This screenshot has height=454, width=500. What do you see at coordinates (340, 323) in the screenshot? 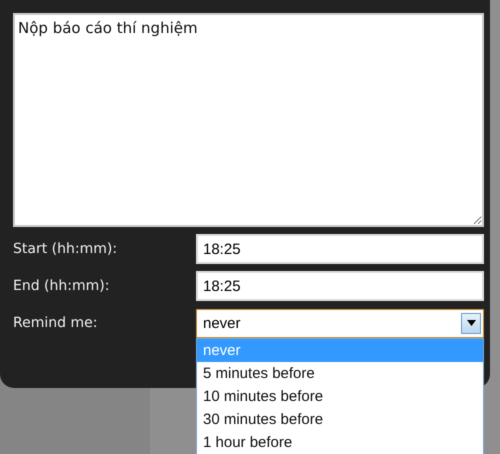
I see `remind-dropdown: never` at bounding box center [340, 323].